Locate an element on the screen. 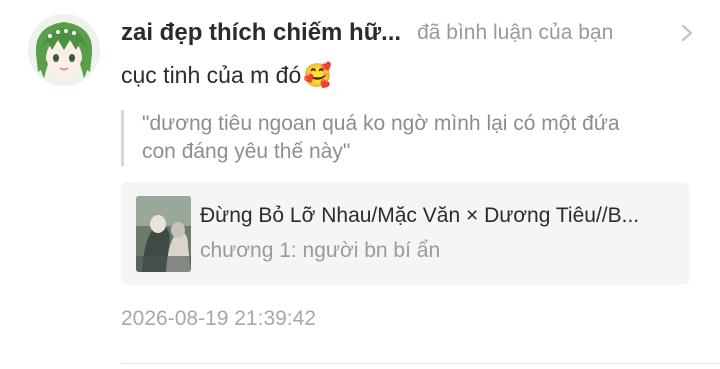 The height and width of the screenshot is (369, 720). user-avatar is located at coordinates (64, 50).